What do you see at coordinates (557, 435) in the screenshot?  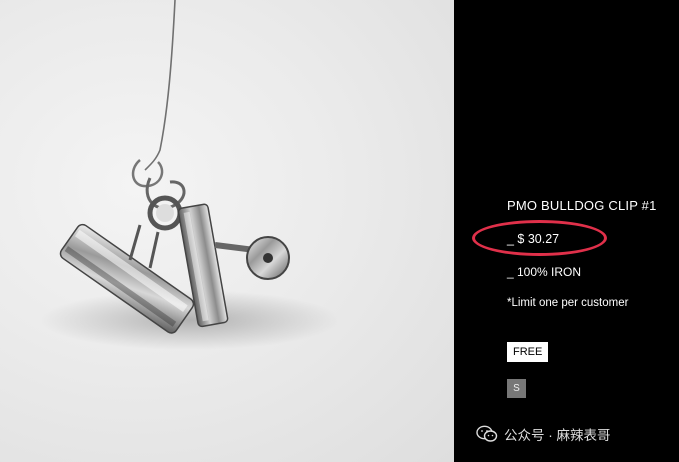 I see `watermark-text: 公众号 · 麻辣表哥` at bounding box center [557, 435].